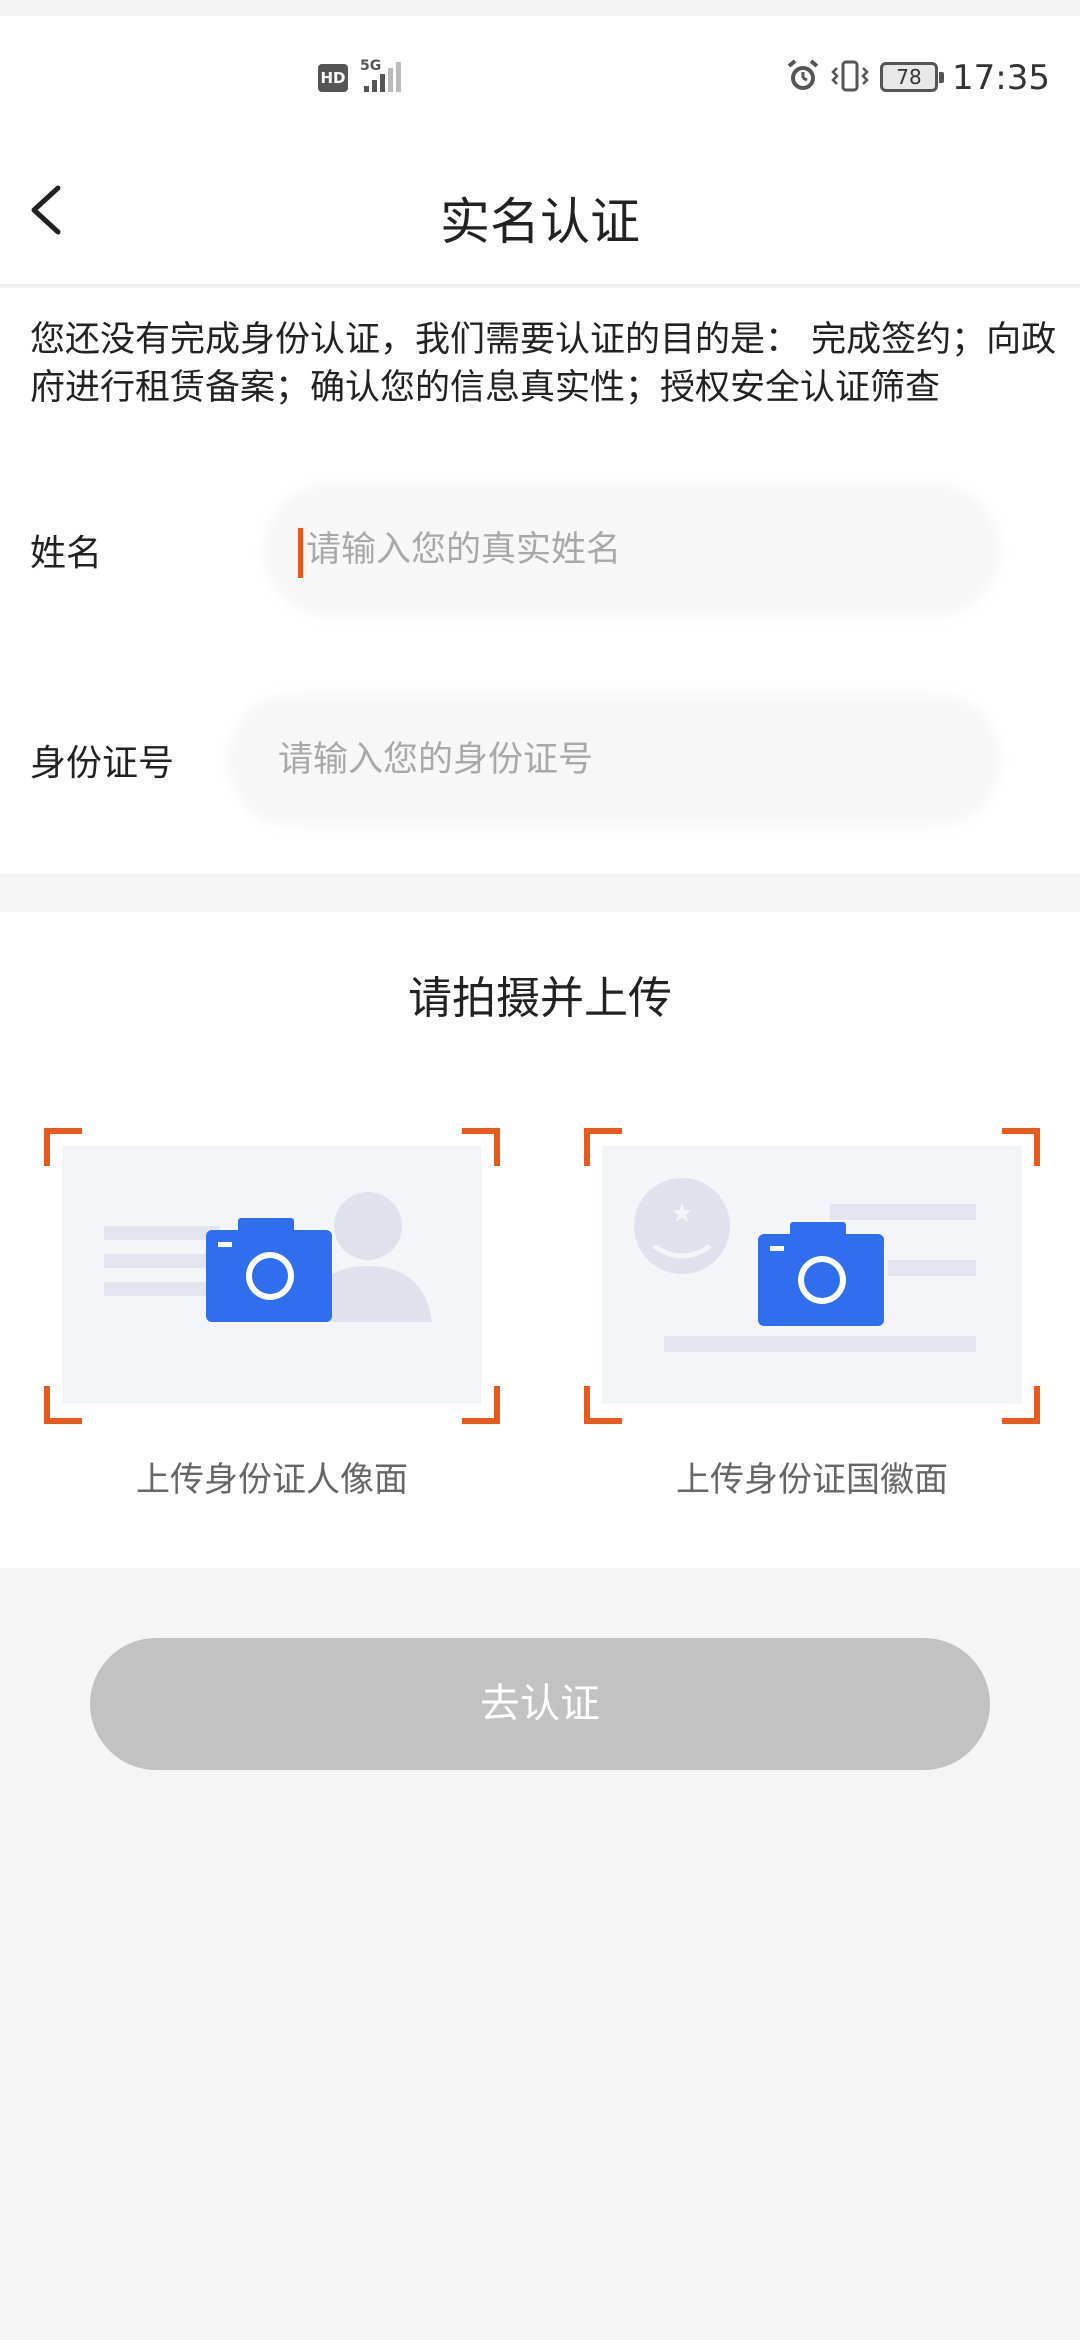 This screenshot has height=2340, width=1080. I want to click on upload-title: 请拍摄并上传, so click(540, 998).